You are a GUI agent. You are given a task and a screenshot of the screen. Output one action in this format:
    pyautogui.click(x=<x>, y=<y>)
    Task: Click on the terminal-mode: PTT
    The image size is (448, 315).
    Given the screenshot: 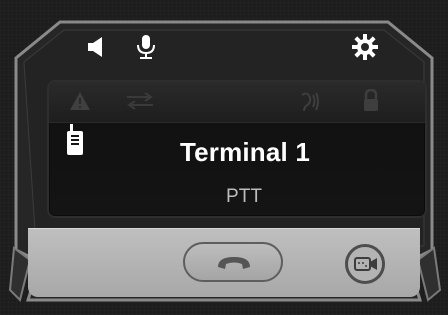 What is the action you would take?
    pyautogui.click(x=244, y=196)
    